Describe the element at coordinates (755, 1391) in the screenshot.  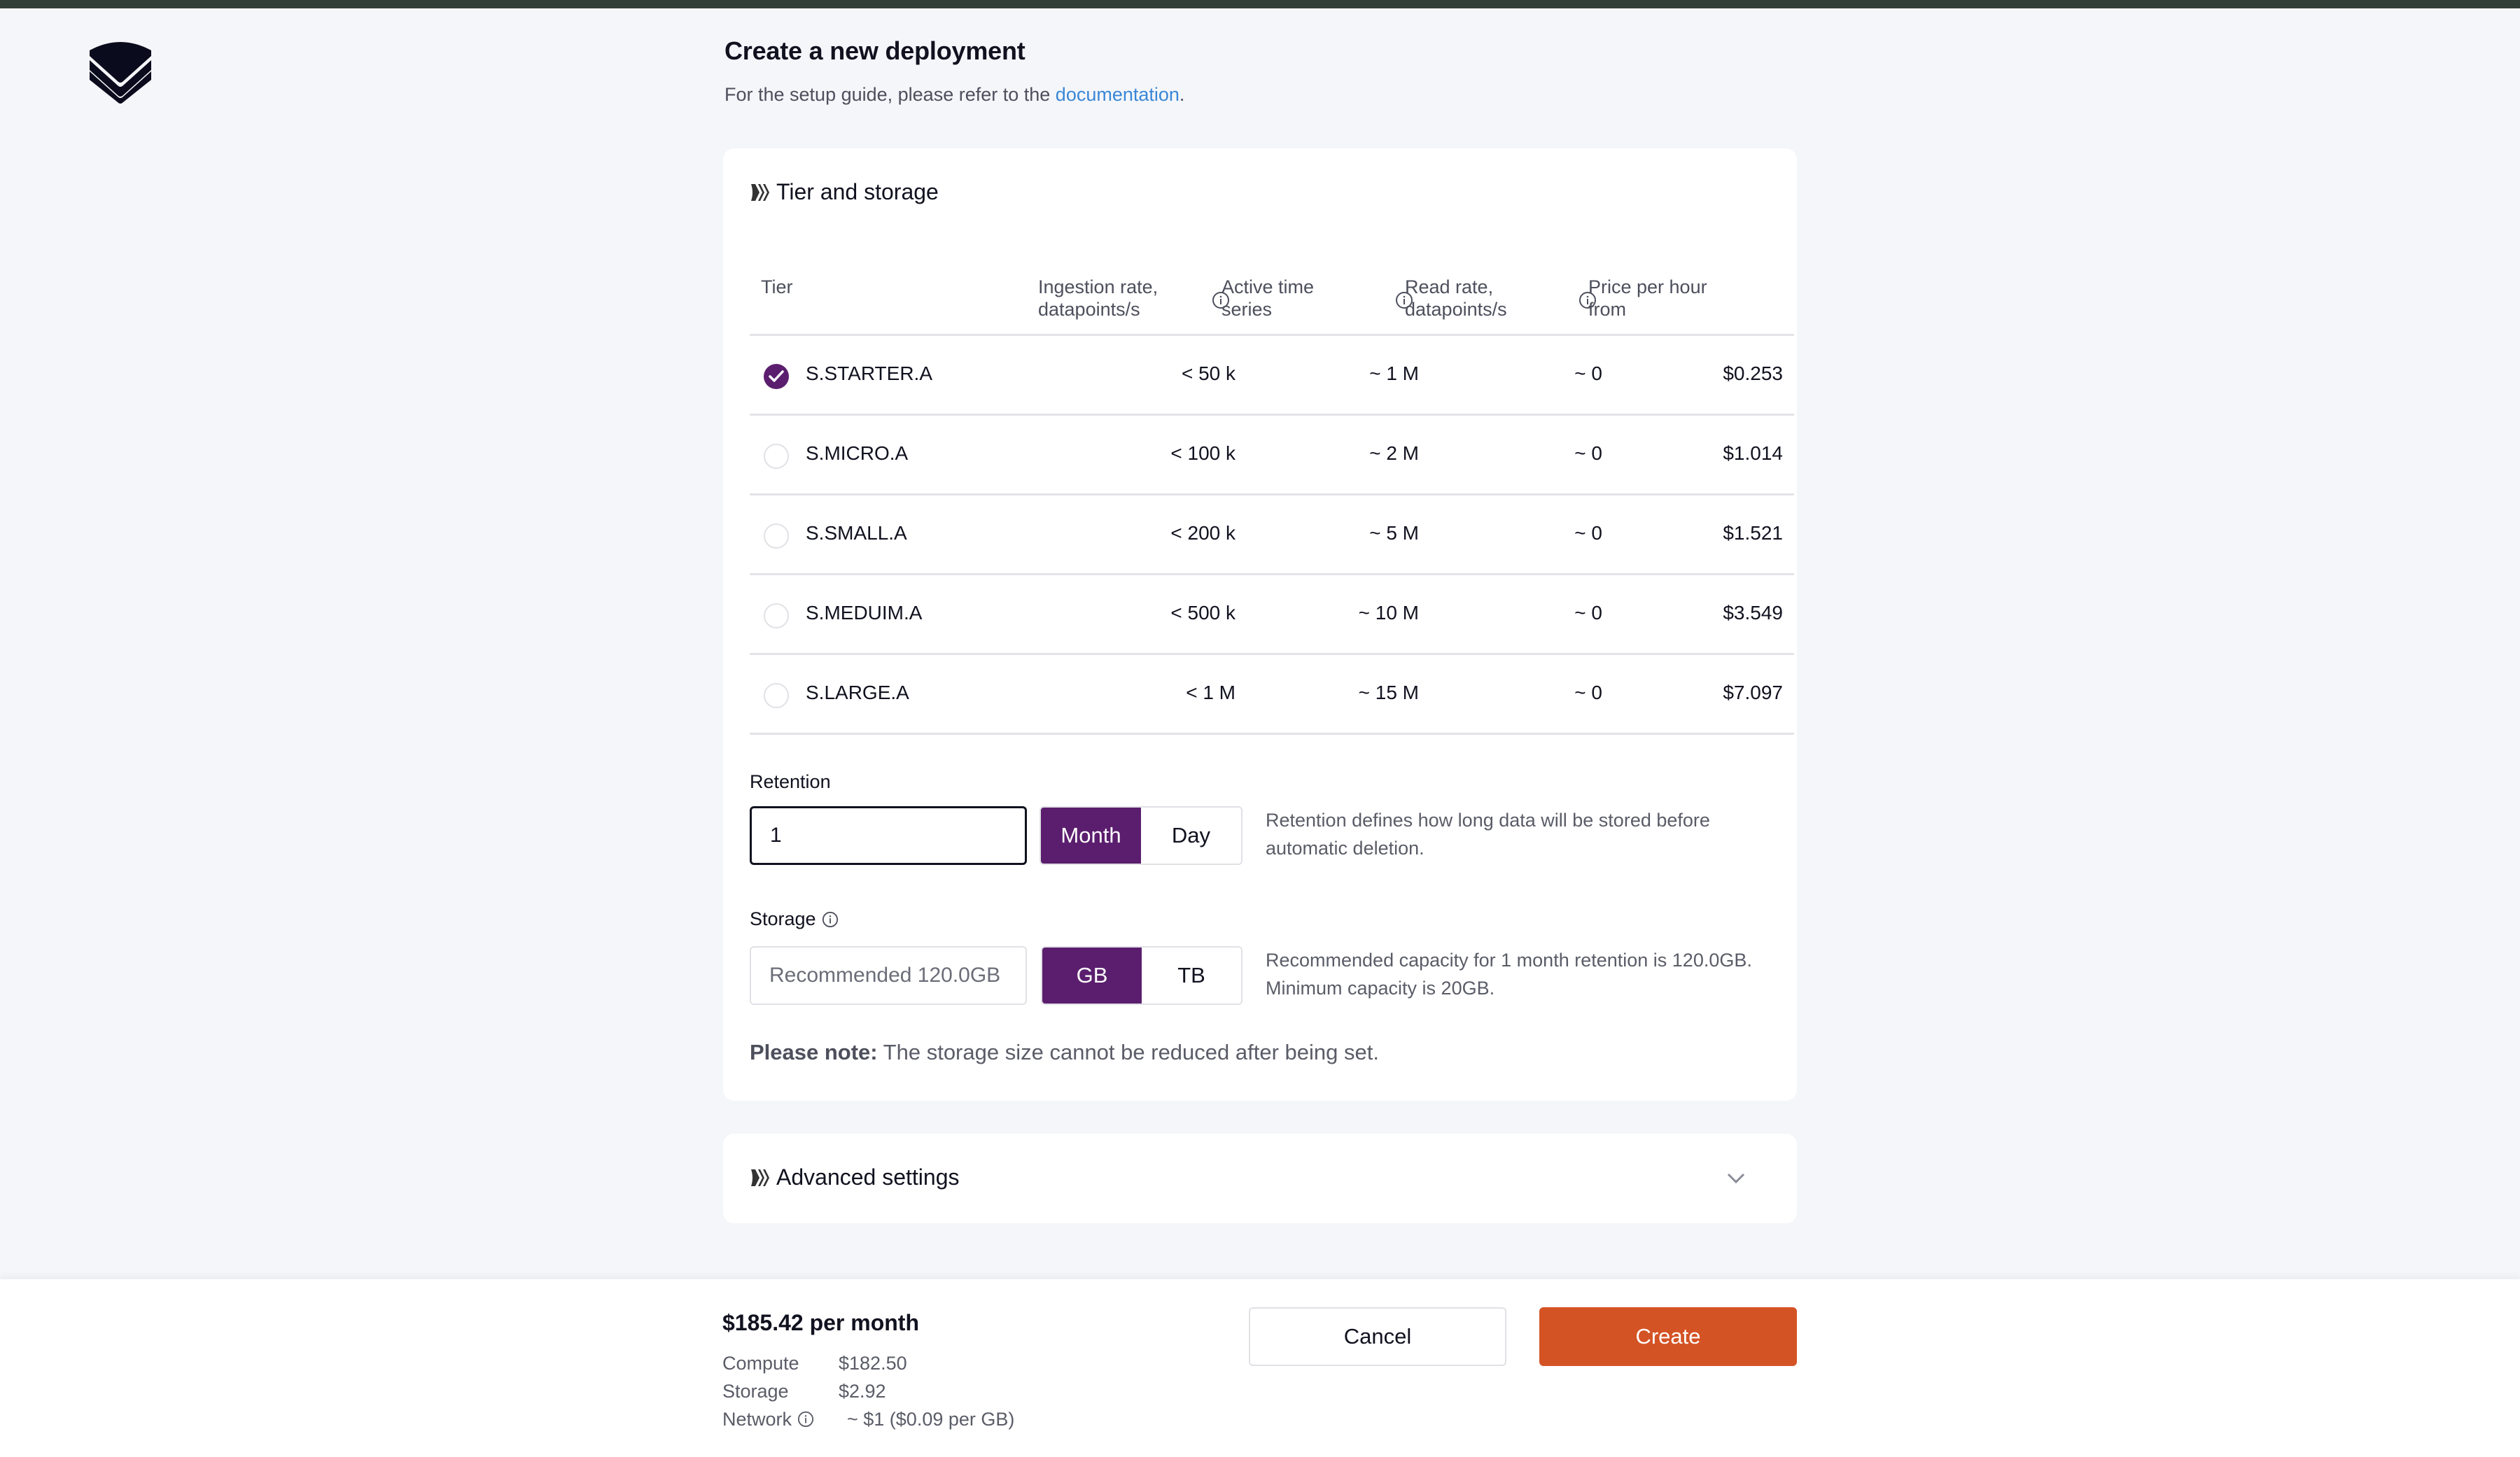
I see `breakdown-label: Storage` at that location.